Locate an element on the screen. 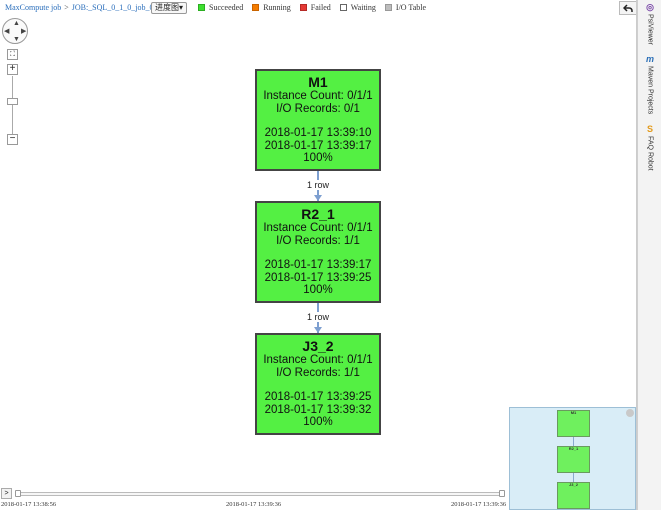  pan-left-icon: ◀ is located at coordinates (6, 31).